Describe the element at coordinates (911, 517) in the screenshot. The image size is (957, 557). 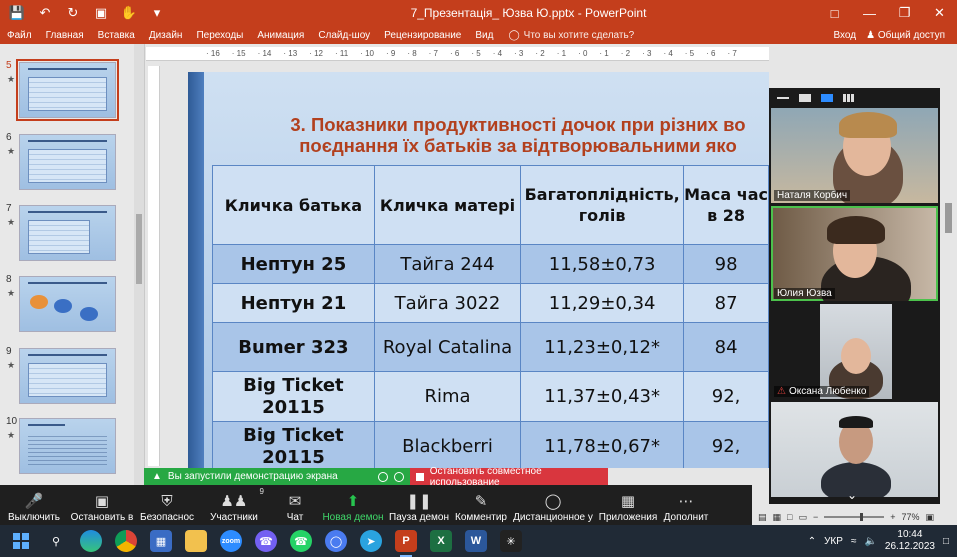
I see `zoom-level: 77%` at that location.